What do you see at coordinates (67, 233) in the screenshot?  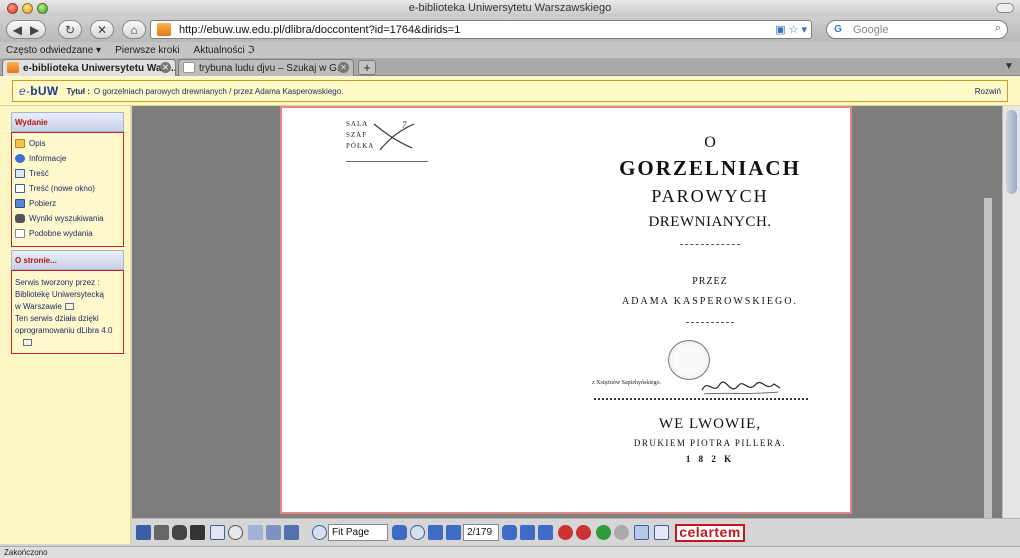 I see `menu-item-similar-editions: Podobne wydania` at bounding box center [67, 233].